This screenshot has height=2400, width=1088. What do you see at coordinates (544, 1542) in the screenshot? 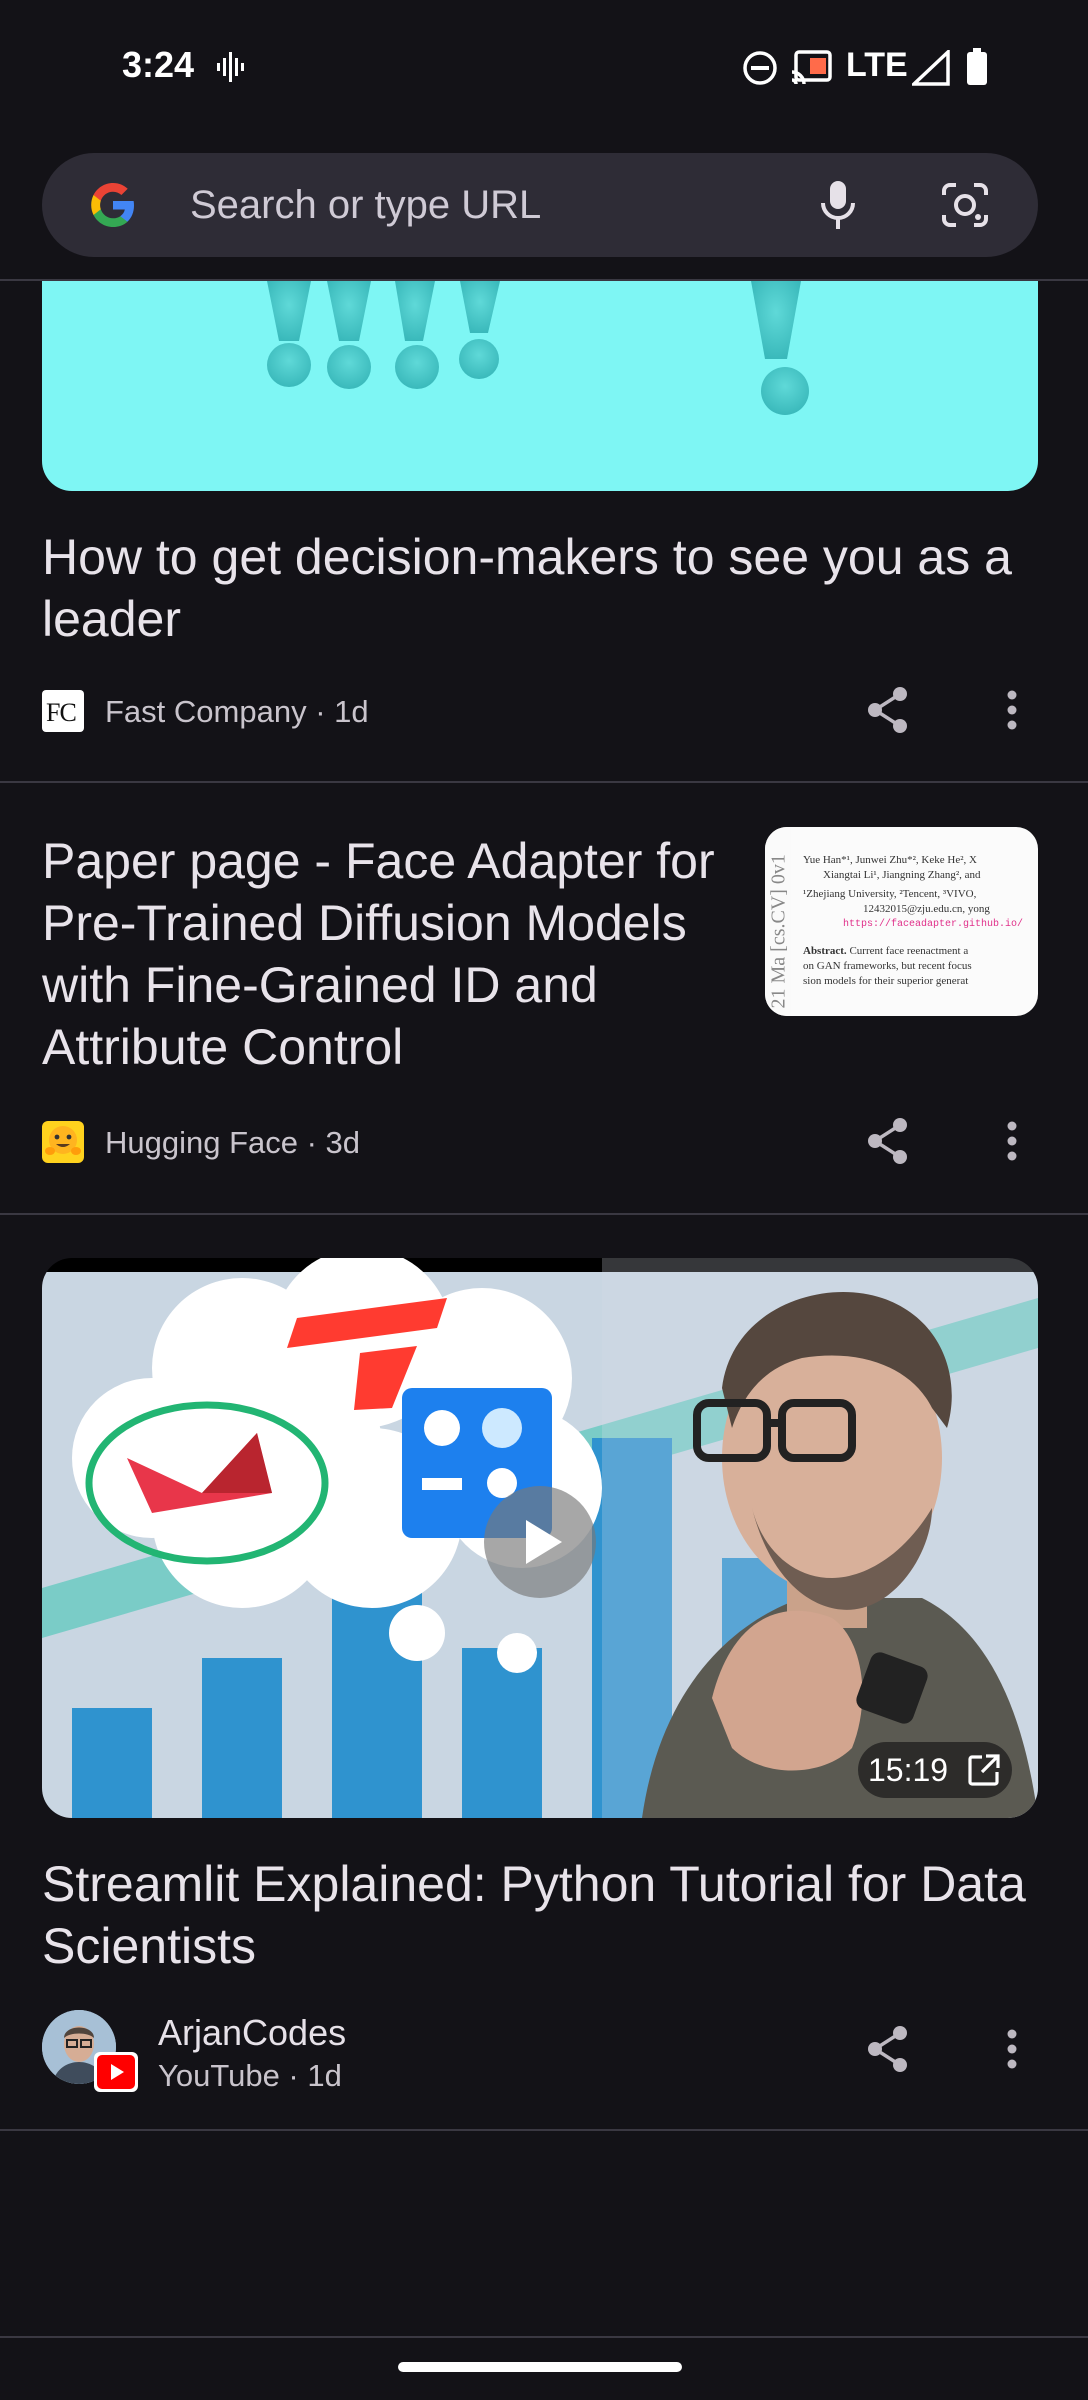
I see `play-icon` at bounding box center [544, 1542].